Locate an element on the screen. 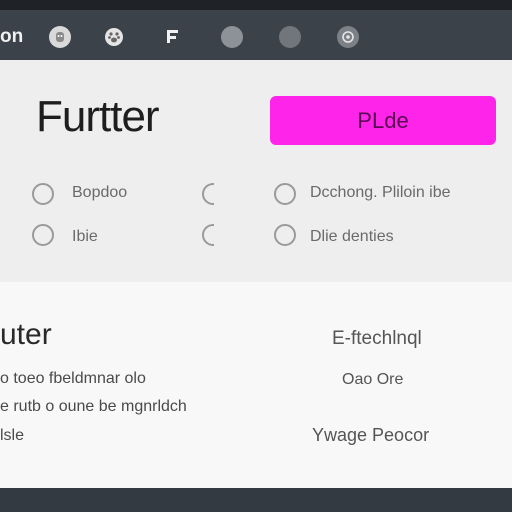 This screenshot has height=512, width=512. body-line-2: e rutb o oune be mgnrldch is located at coordinates (93, 406).